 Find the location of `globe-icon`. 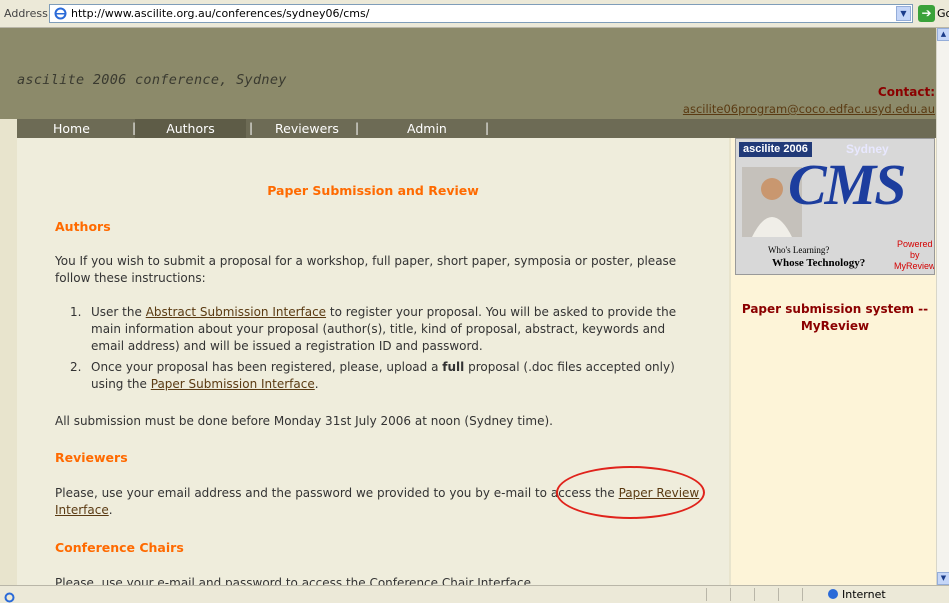

globe-icon is located at coordinates (833, 594).